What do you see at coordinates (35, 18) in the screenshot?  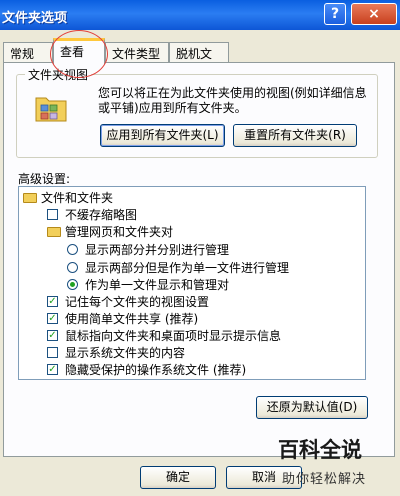 I see `window-title: 文件夹选项` at bounding box center [35, 18].